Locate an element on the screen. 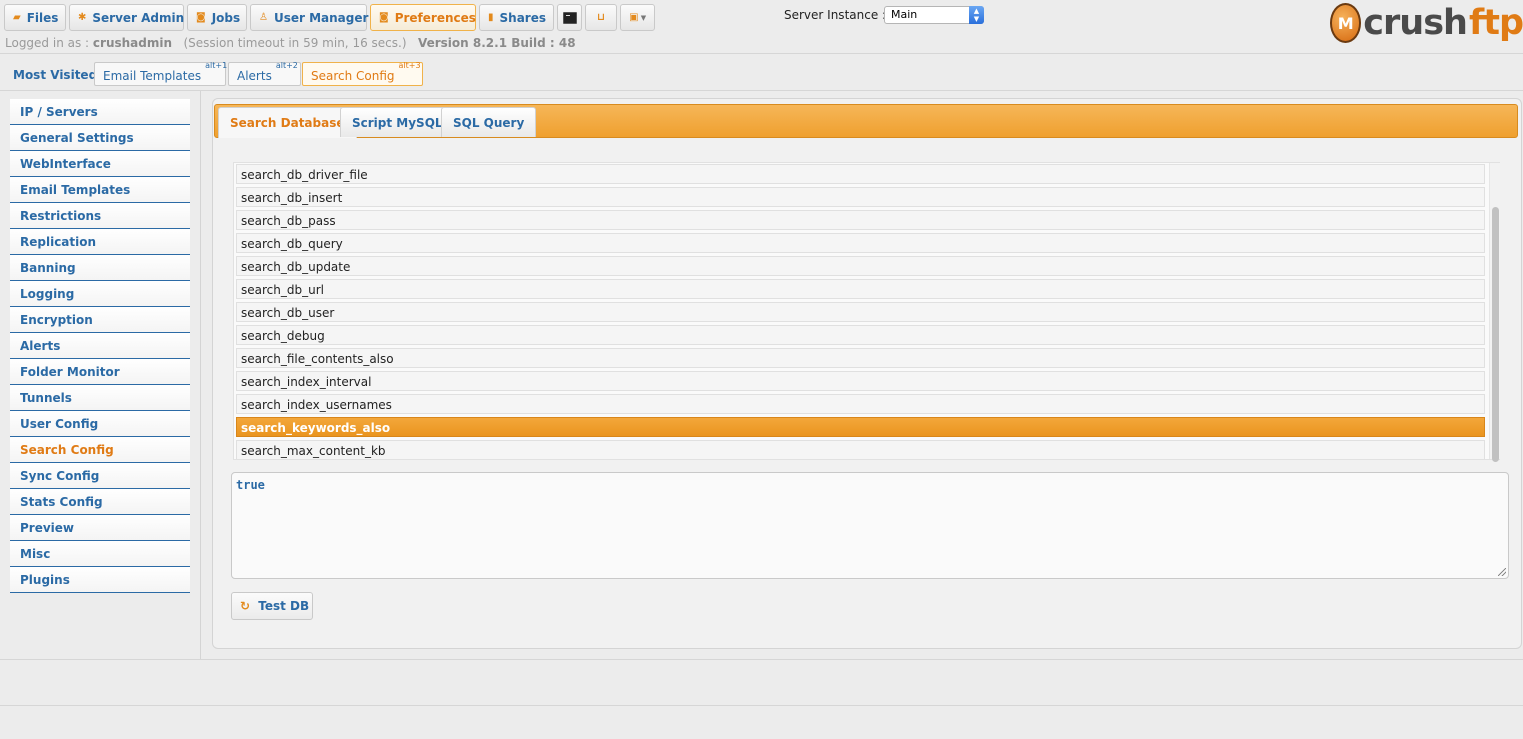  gear-icon: ✱ is located at coordinates (82, 17).